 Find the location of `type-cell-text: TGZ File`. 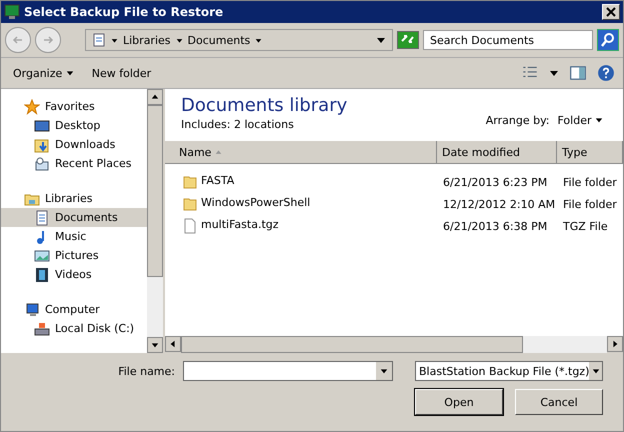

type-cell-text: TGZ File is located at coordinates (585, 226).